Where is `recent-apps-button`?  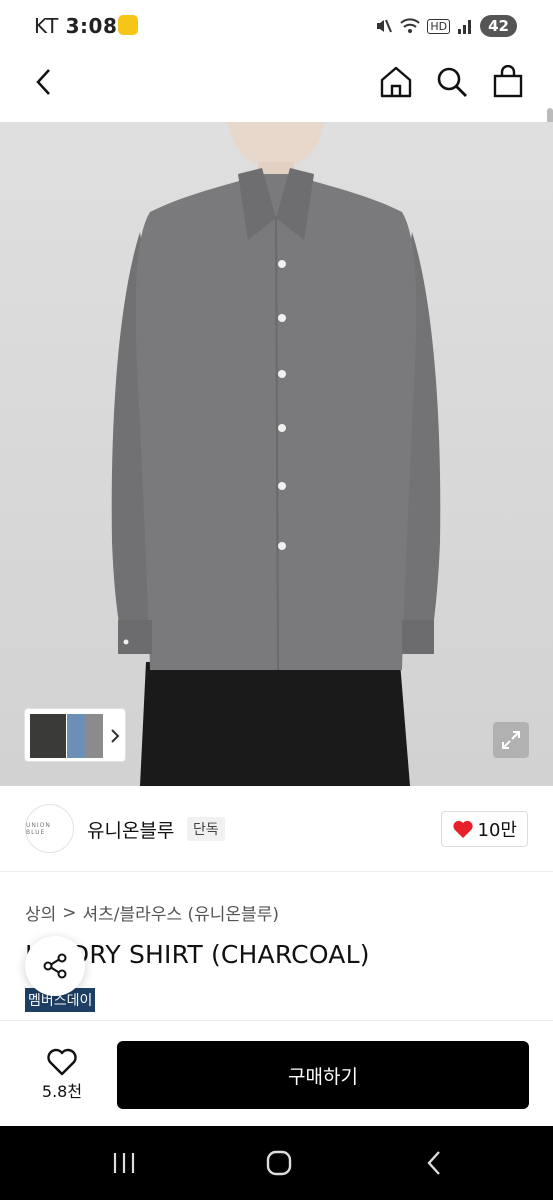
recent-apps-button is located at coordinates (124, 1163).